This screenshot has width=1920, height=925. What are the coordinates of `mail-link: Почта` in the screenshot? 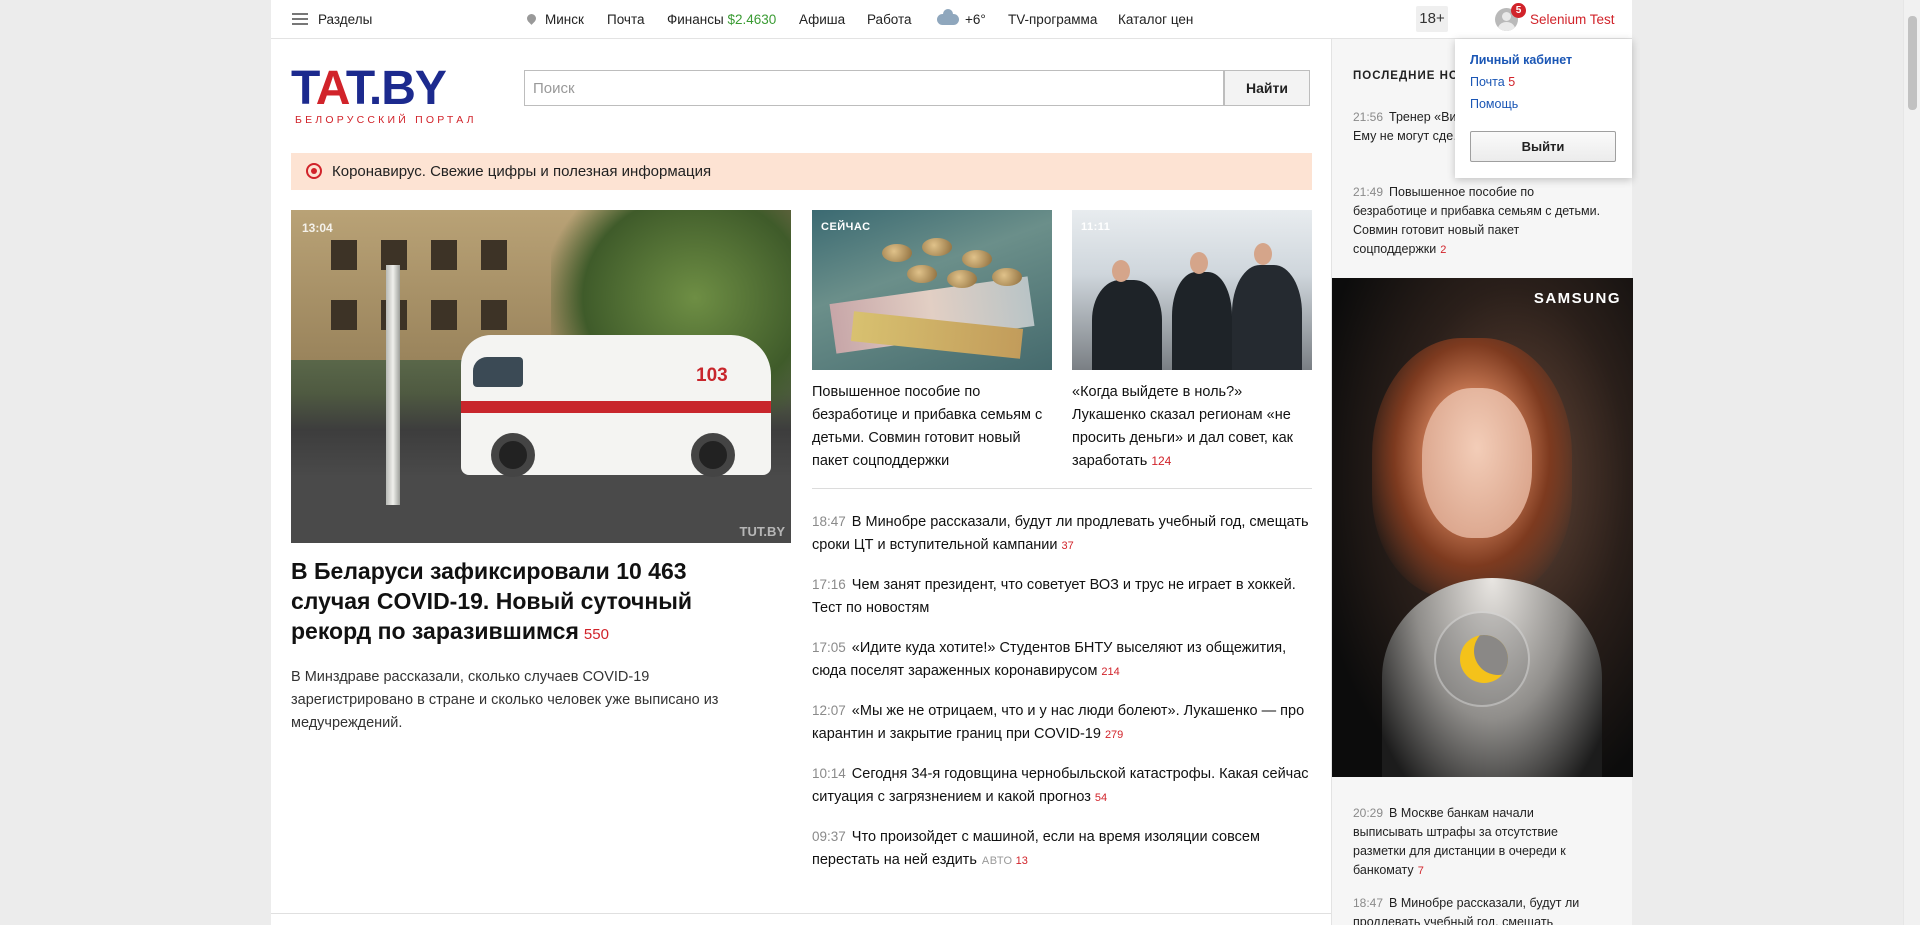 It's located at (626, 19).